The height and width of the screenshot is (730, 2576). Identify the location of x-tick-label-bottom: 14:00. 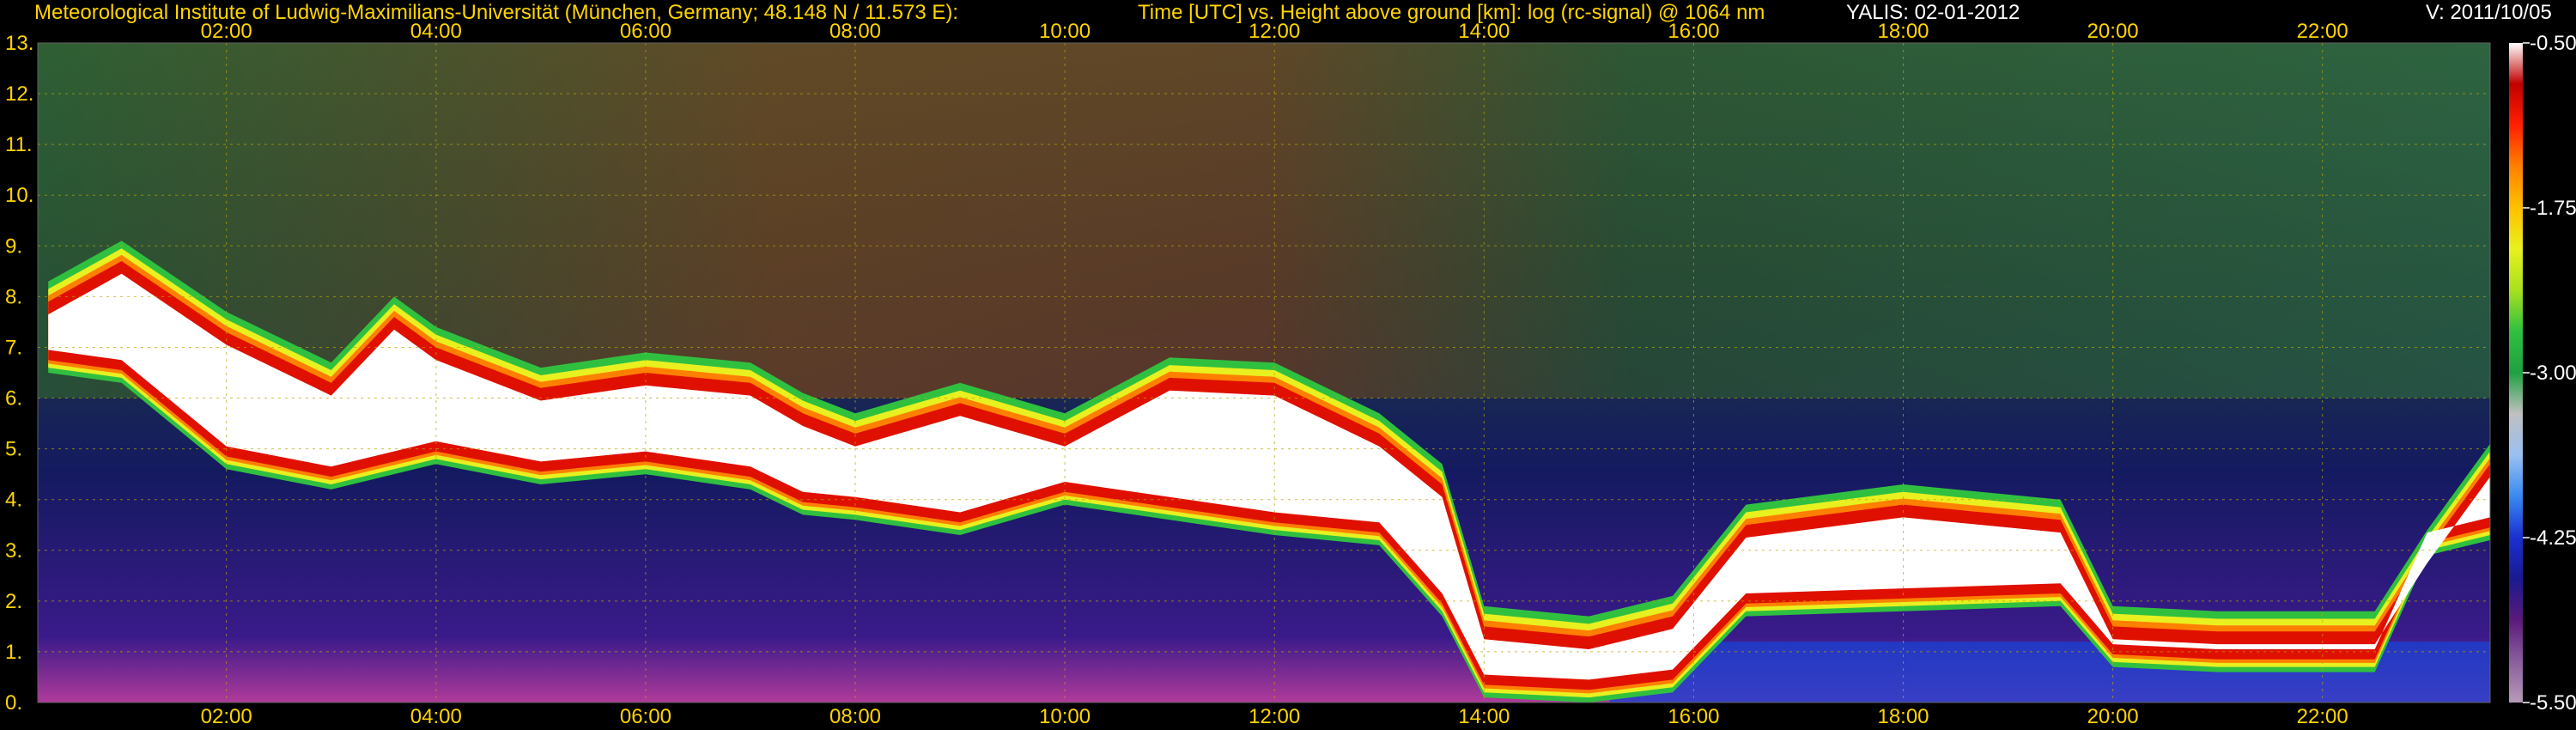
(1484, 716).